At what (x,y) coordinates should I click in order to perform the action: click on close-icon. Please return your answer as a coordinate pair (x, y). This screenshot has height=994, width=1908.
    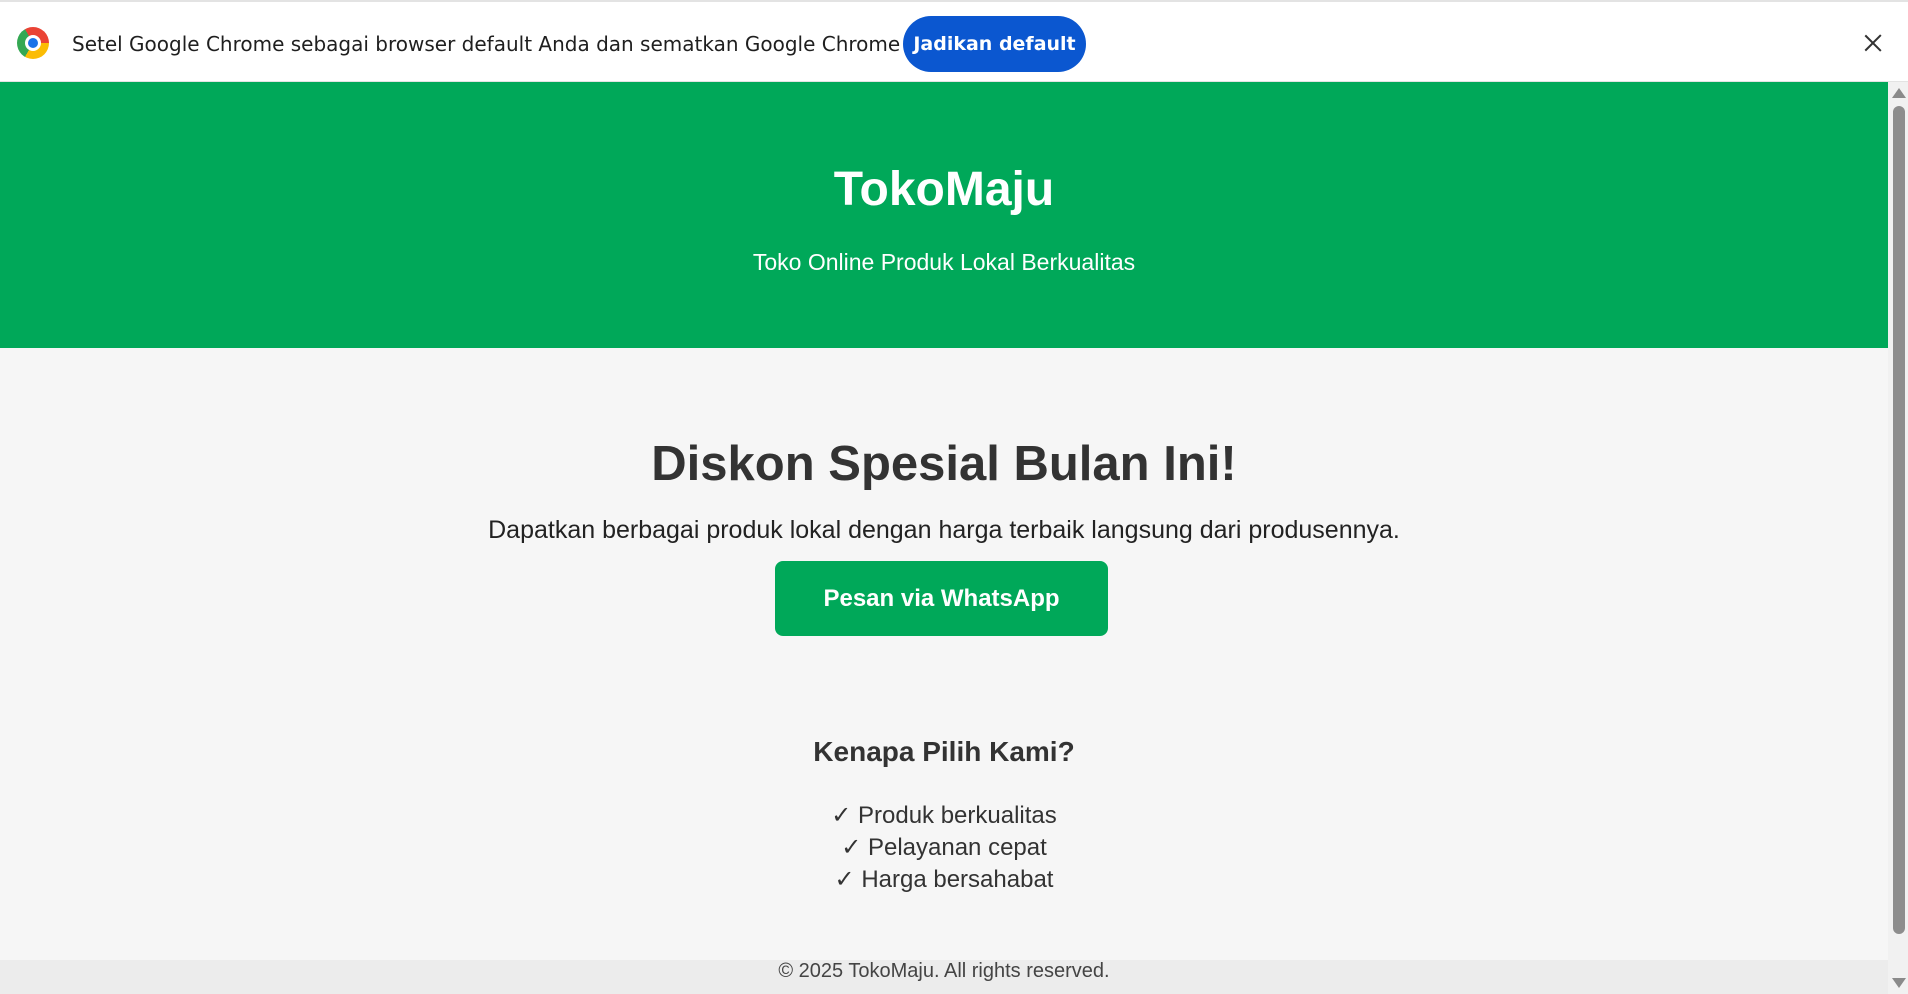
    Looking at the image, I should click on (1873, 43).